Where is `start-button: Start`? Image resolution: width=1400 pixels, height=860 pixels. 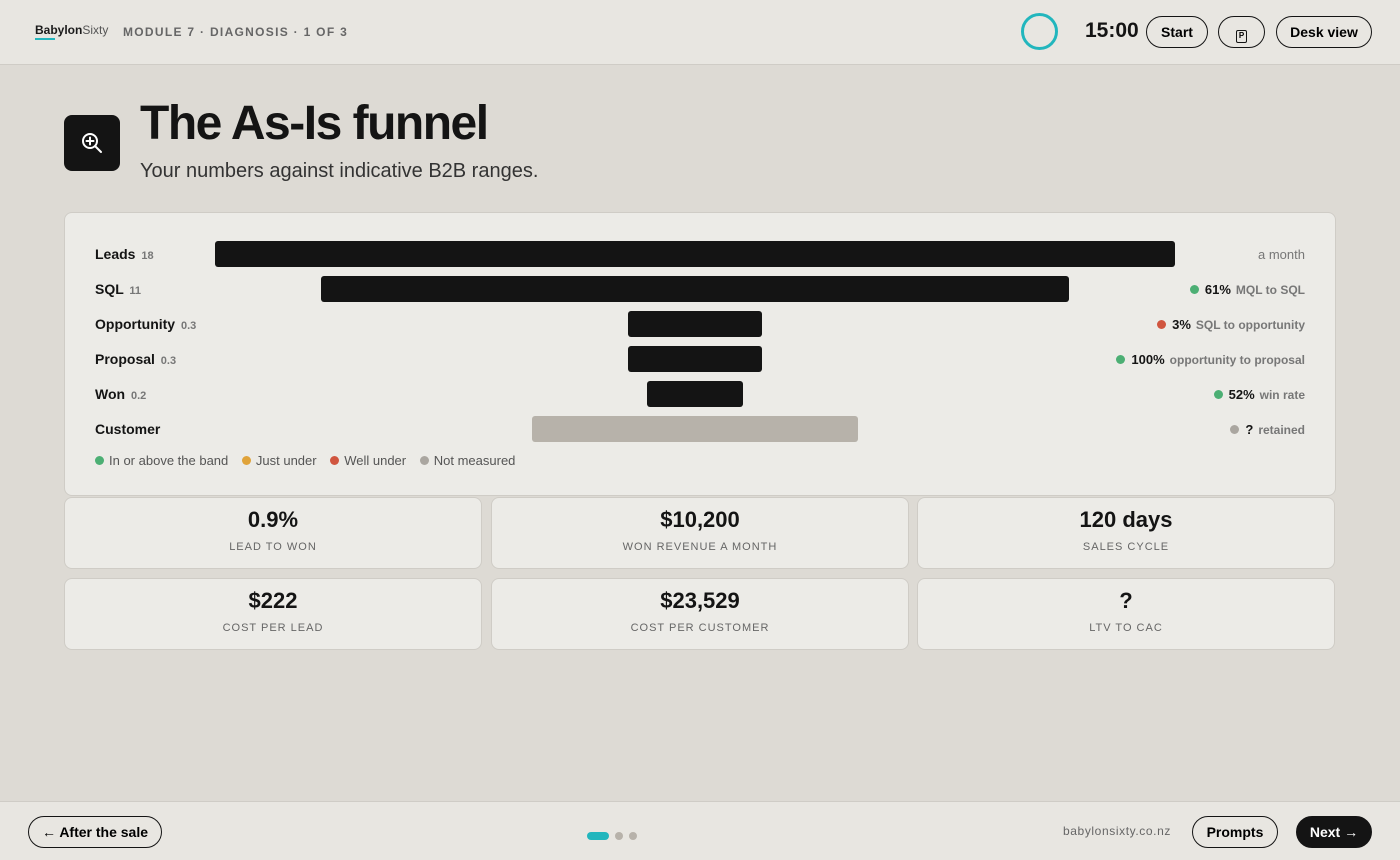
start-button: Start is located at coordinates (1177, 32).